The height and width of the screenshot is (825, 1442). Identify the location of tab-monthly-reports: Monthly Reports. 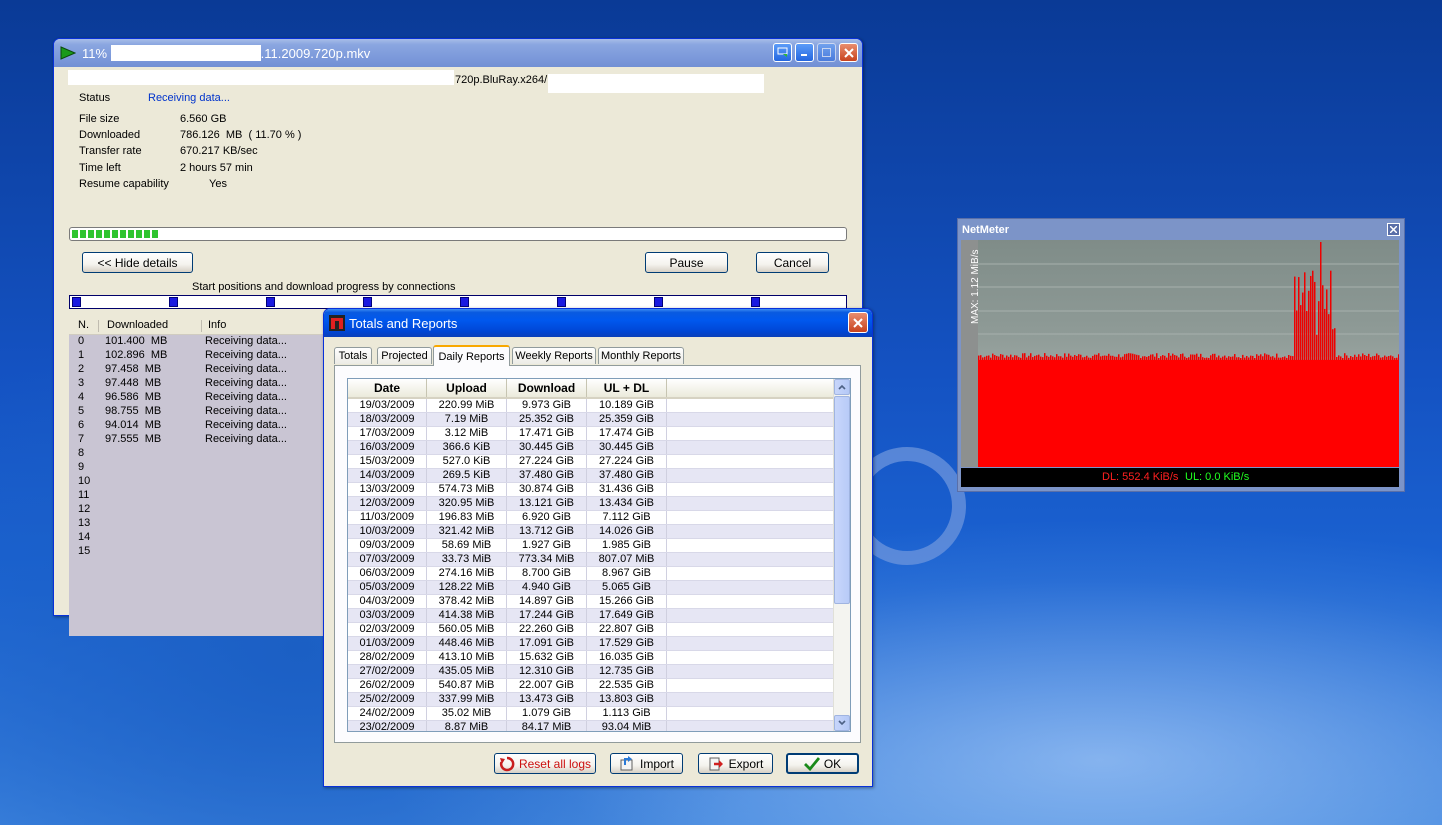
(641, 355).